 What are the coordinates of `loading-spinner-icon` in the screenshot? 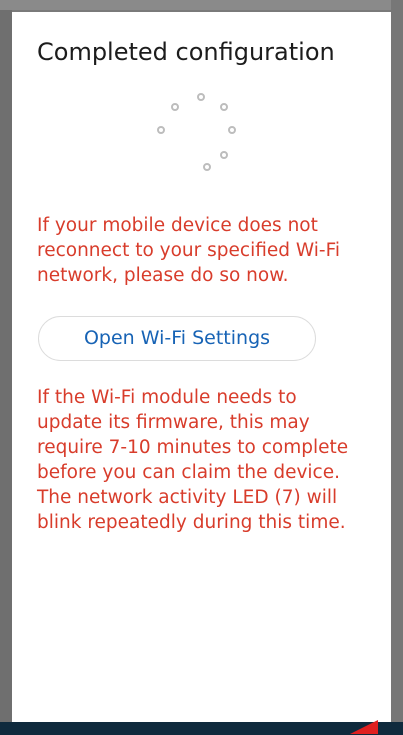 It's located at (201, 143).